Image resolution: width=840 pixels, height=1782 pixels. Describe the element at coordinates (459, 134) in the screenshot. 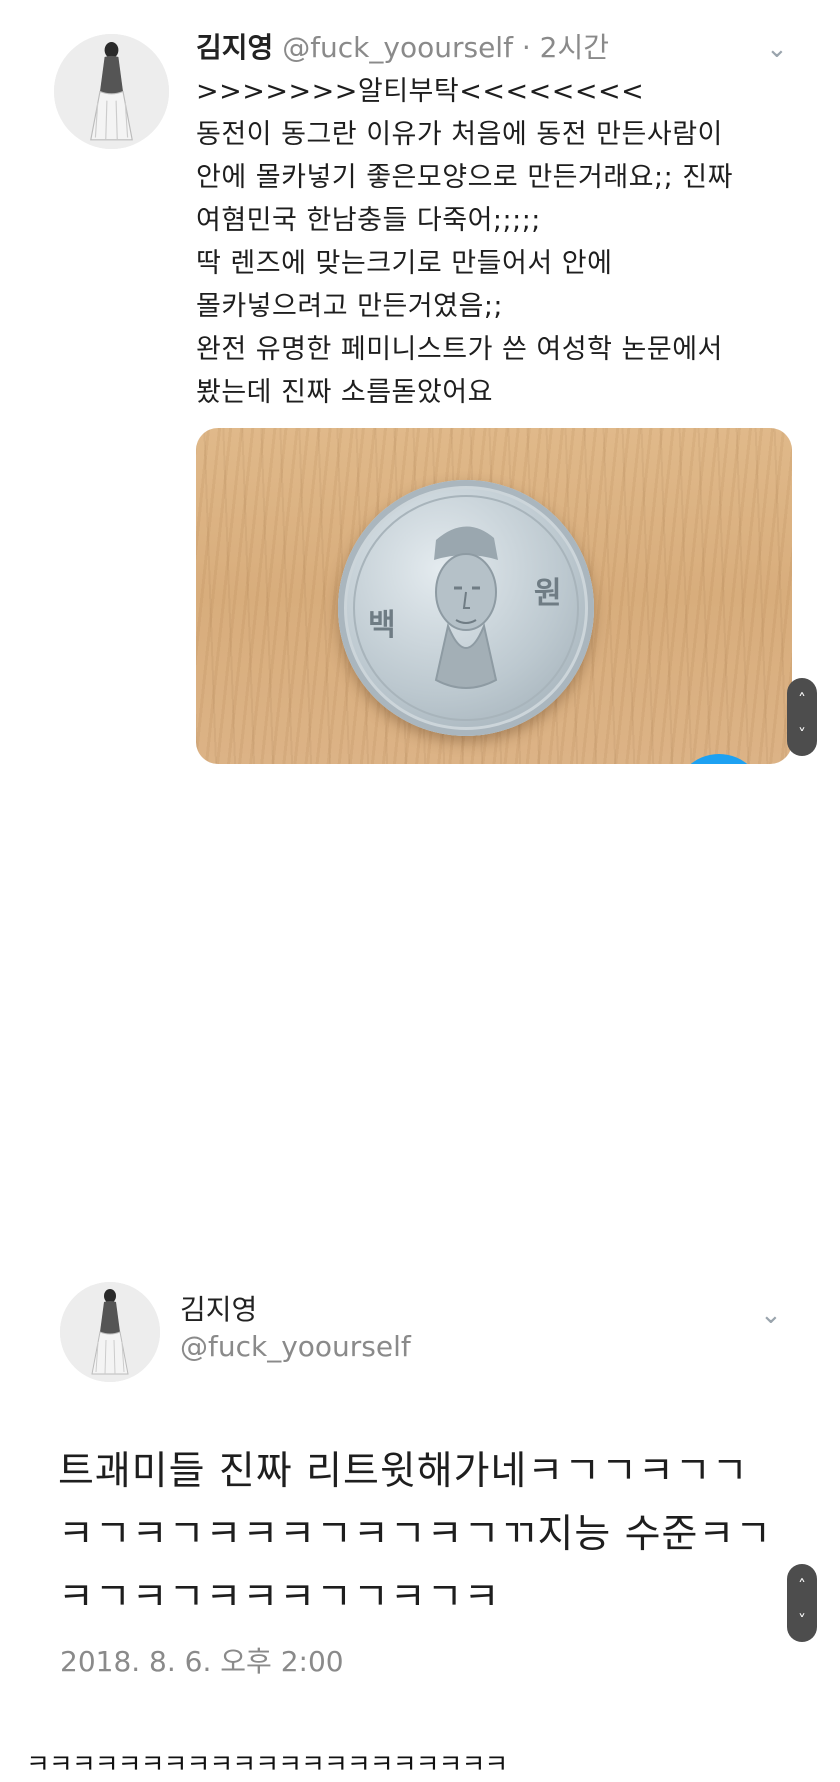

I see `tweet-line: 동전이 동그란 이유가 처음에 동전 만든사람이` at that location.